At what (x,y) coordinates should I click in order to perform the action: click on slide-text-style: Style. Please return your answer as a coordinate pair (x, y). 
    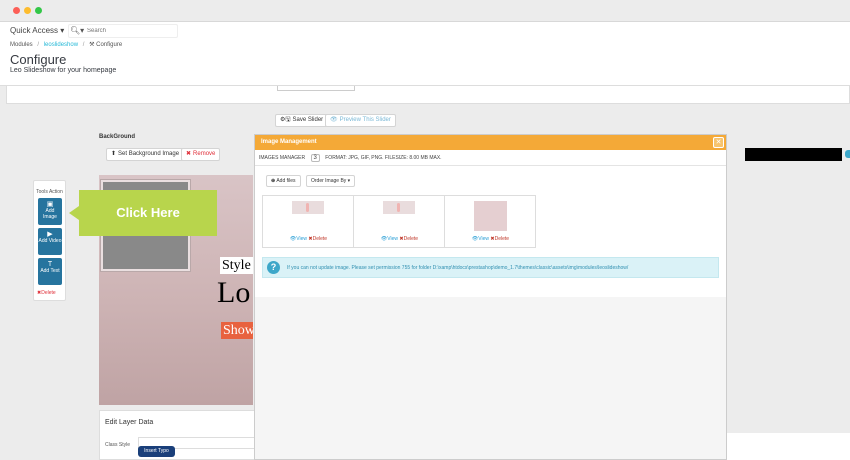
    Looking at the image, I should click on (236, 265).